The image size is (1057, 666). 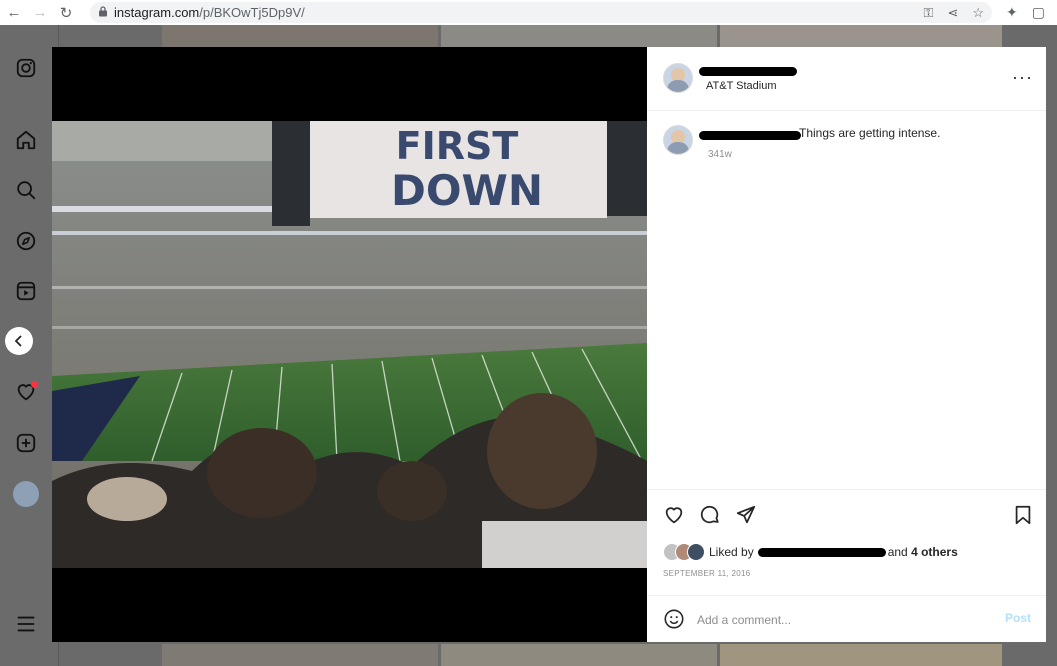 What do you see at coordinates (66, 13) in the screenshot?
I see `reload-icon: ↻` at bounding box center [66, 13].